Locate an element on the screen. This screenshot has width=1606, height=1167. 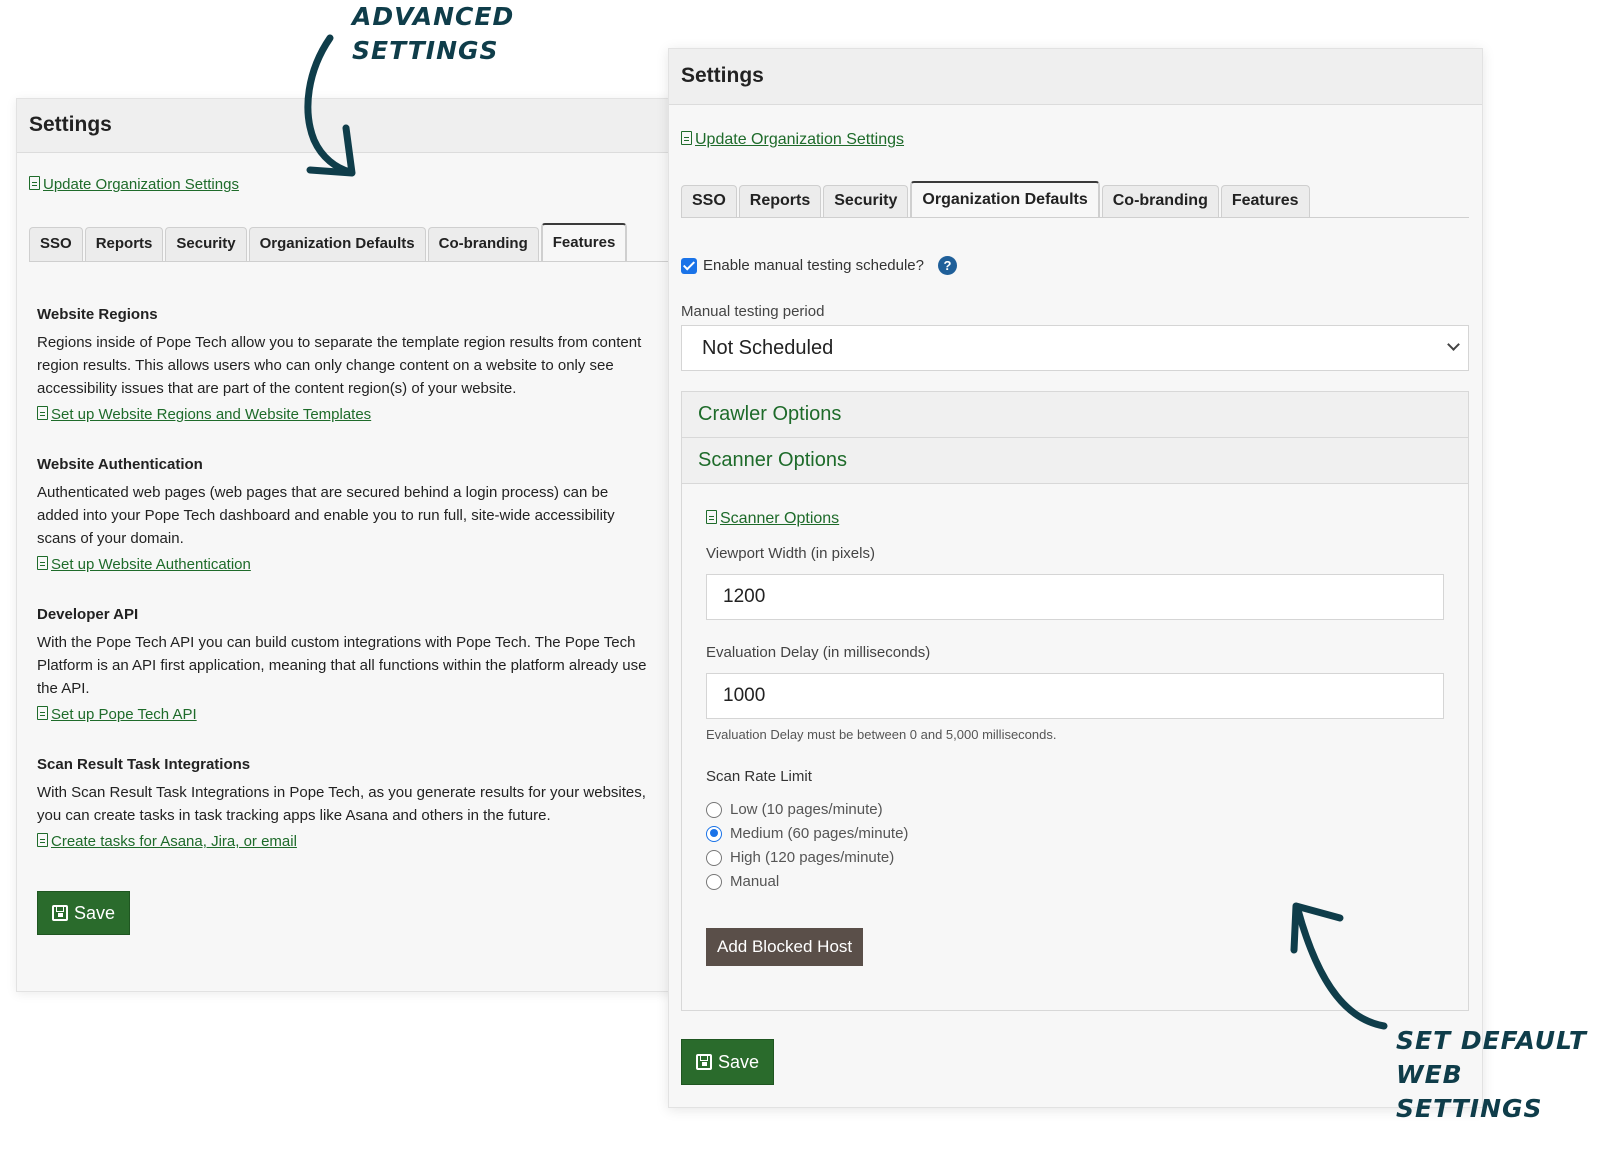
manual-testing-period-label: Manual testing period is located at coordinates (753, 311).